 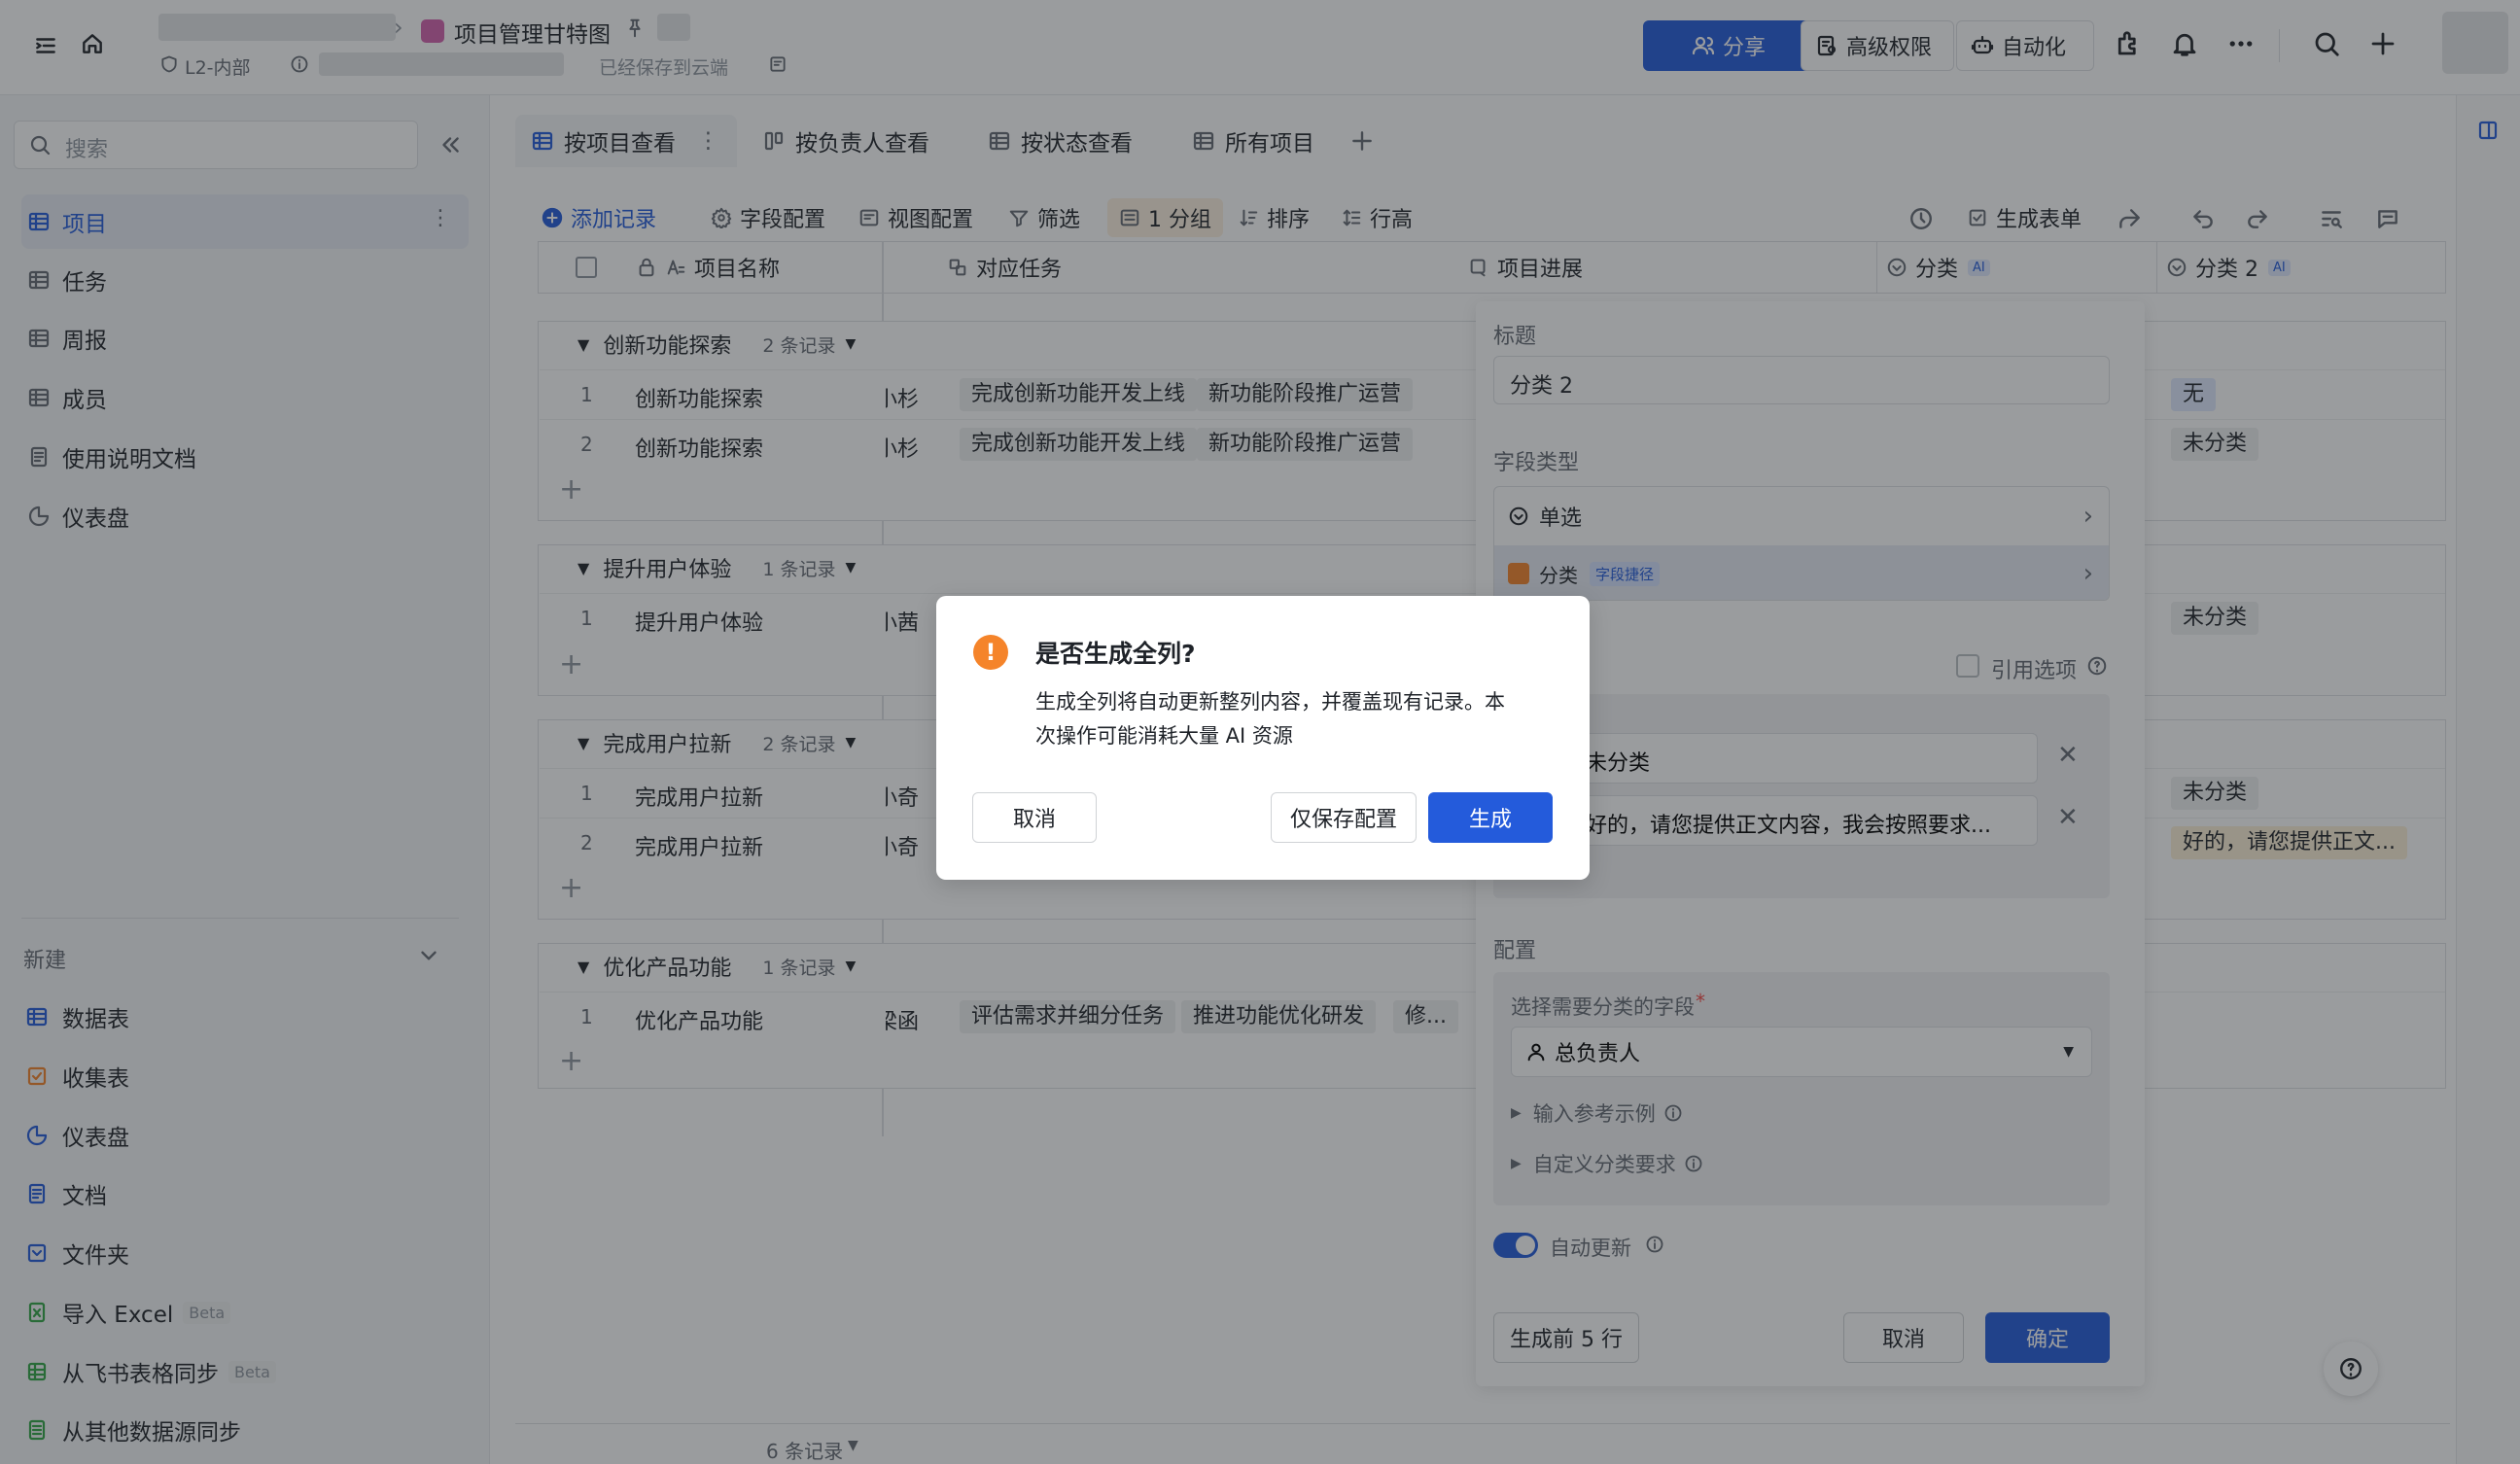 What do you see at coordinates (1270, 702) in the screenshot?
I see `dialog-body-line: 生成全列将自动更新整列内容，并覆盖现有记录。本` at bounding box center [1270, 702].